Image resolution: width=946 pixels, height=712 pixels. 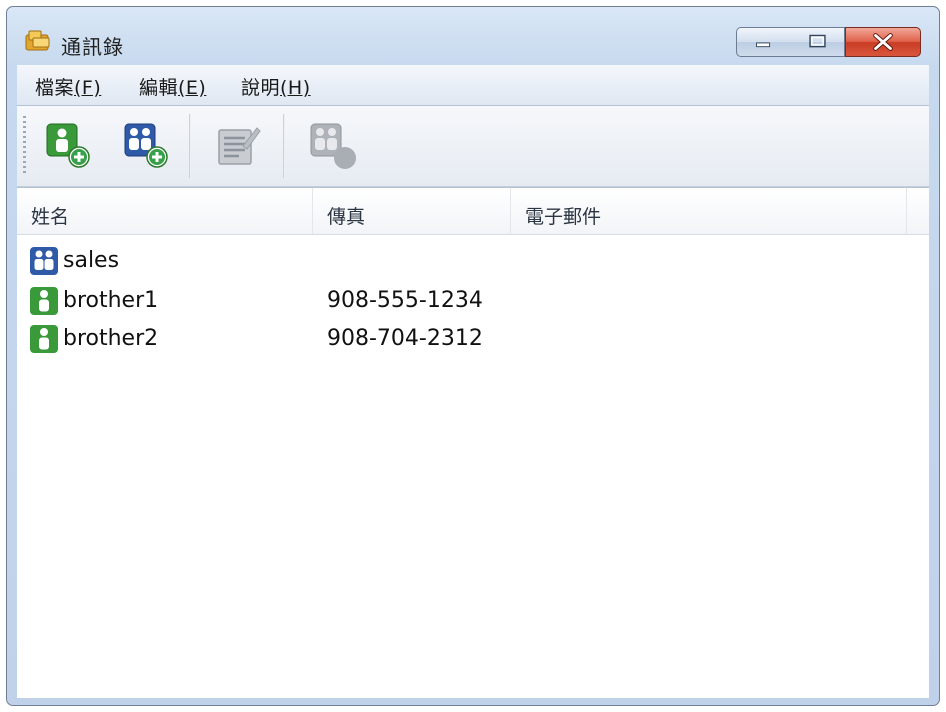 I want to click on menu-bar: 檔案(F) 編輯(E) 說明(H), so click(x=473, y=85).